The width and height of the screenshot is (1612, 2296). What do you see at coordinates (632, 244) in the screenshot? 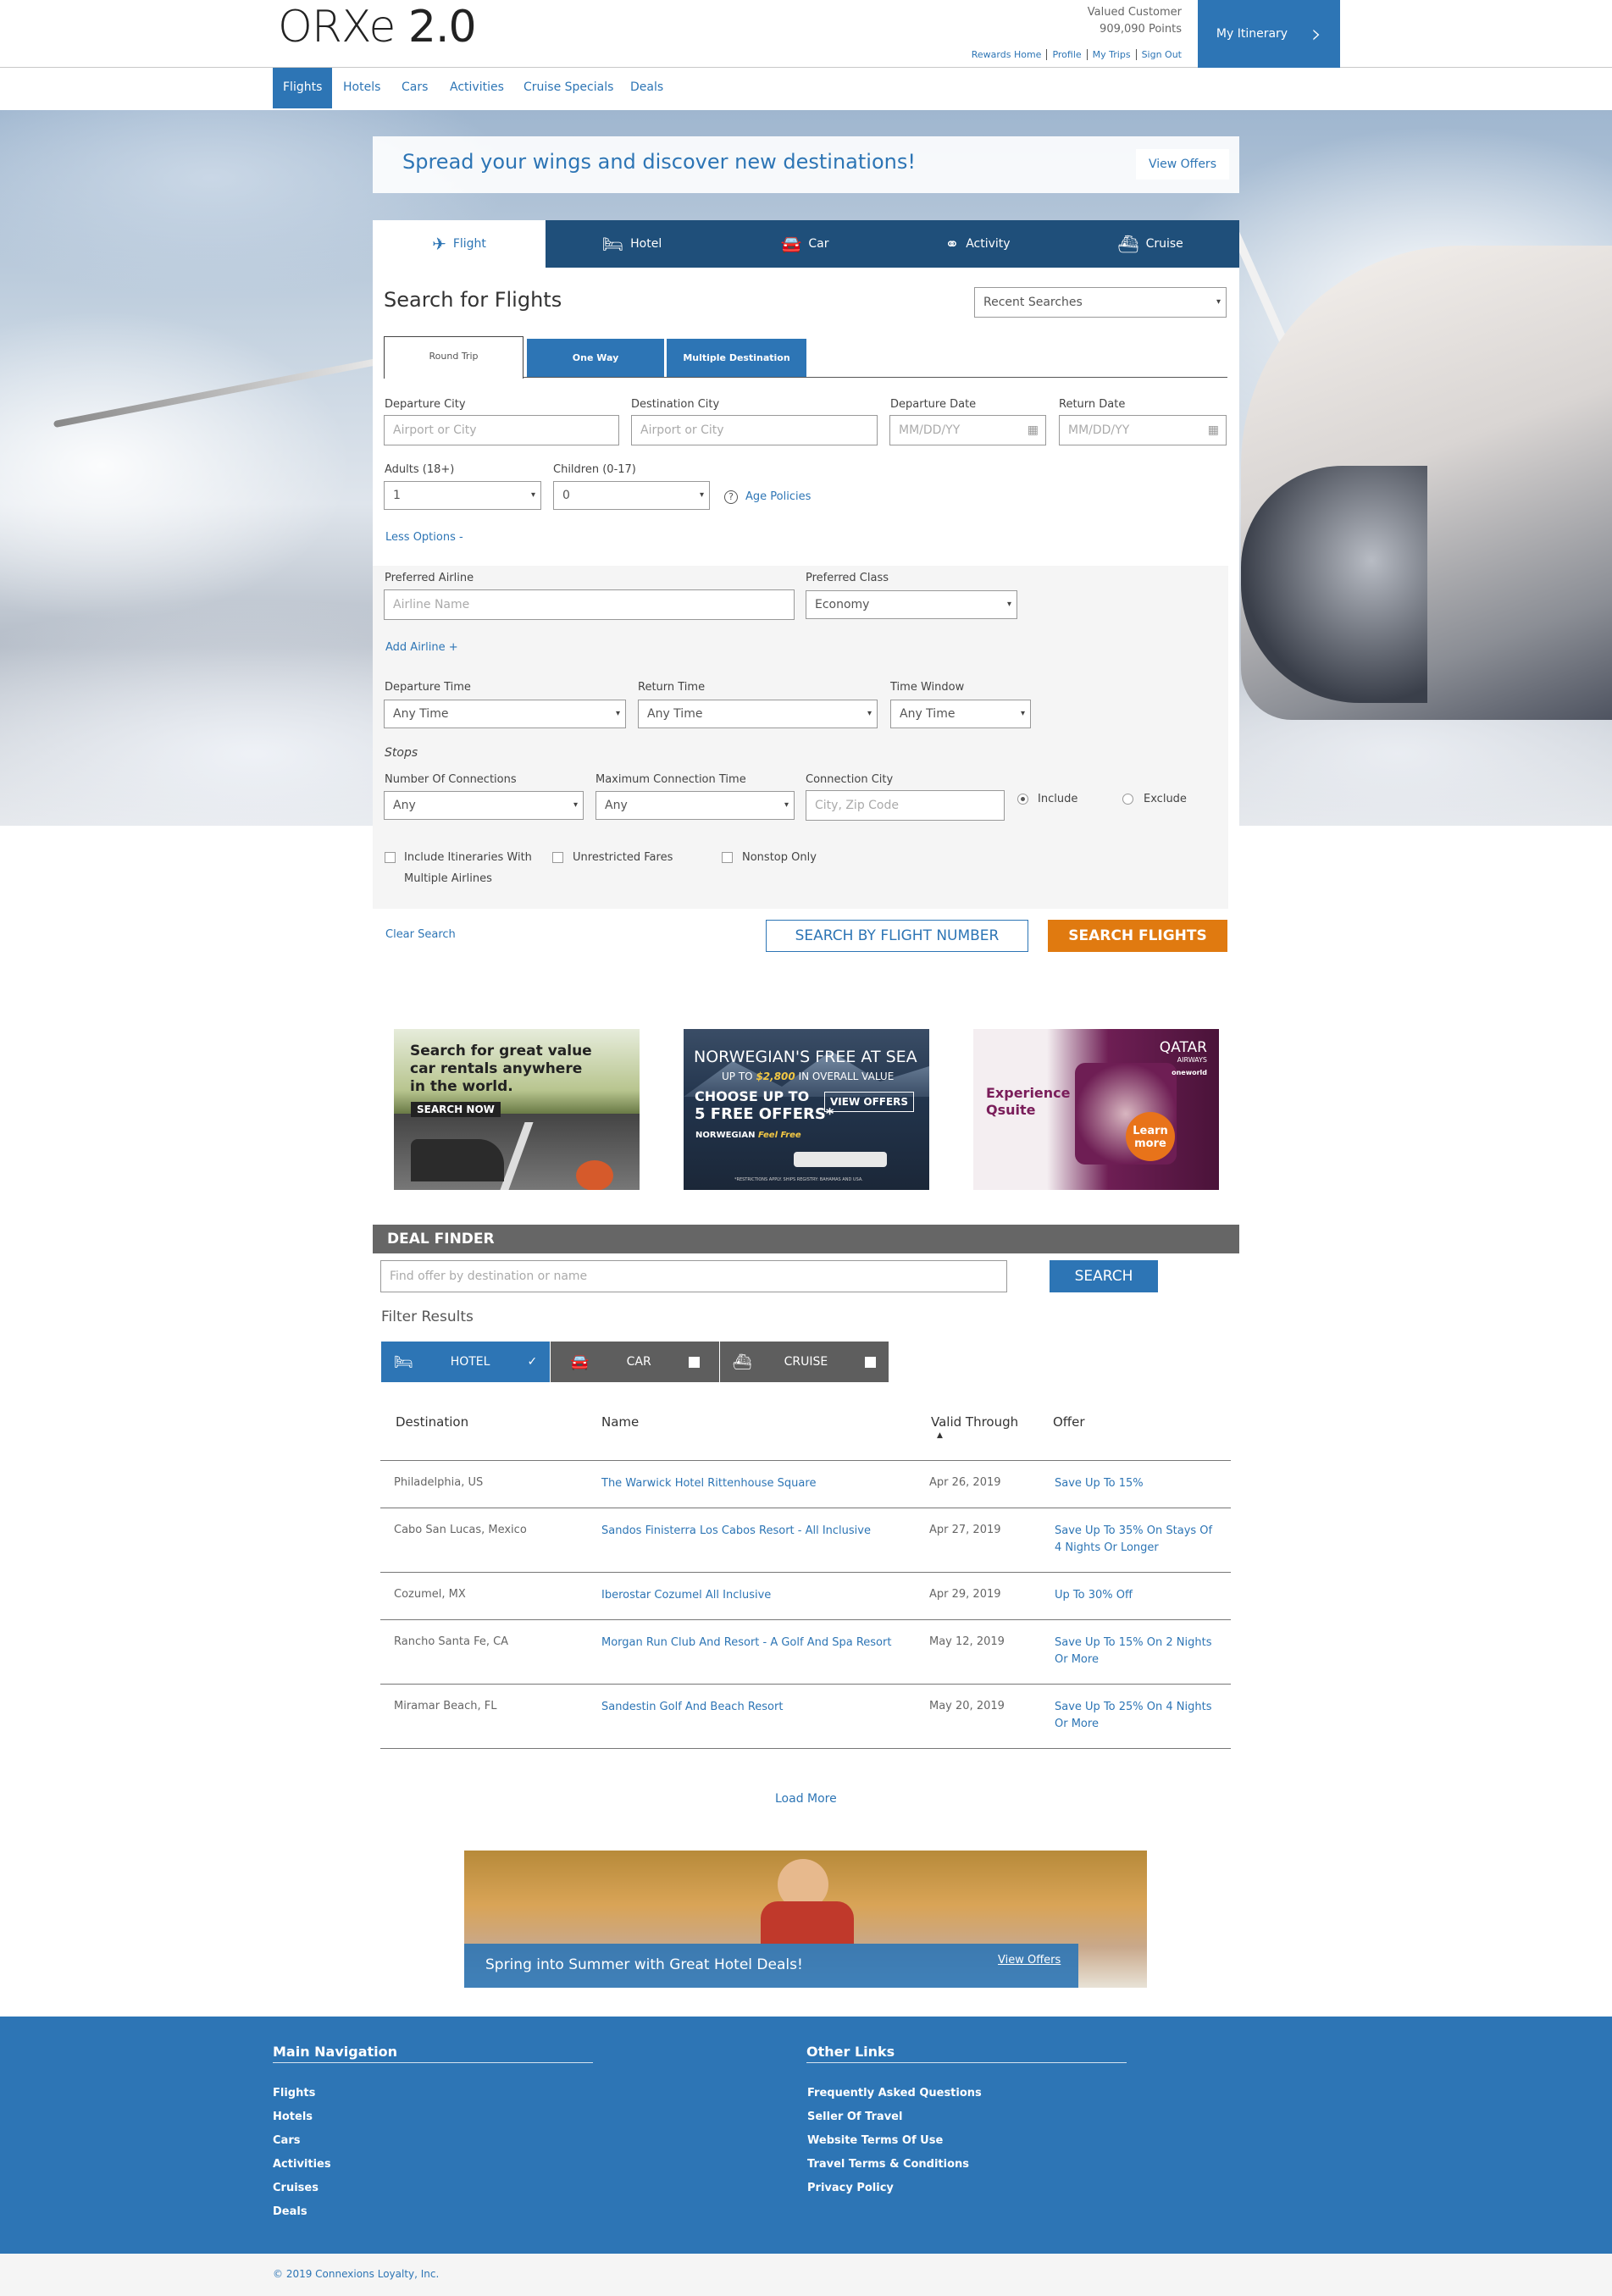
I see `tab-hotel: 🛏 Hotel` at bounding box center [632, 244].